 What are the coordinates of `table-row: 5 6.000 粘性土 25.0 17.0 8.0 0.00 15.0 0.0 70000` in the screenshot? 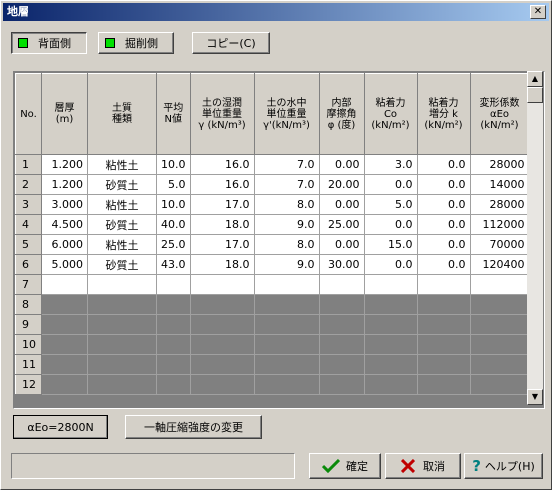 It's located at (272, 244).